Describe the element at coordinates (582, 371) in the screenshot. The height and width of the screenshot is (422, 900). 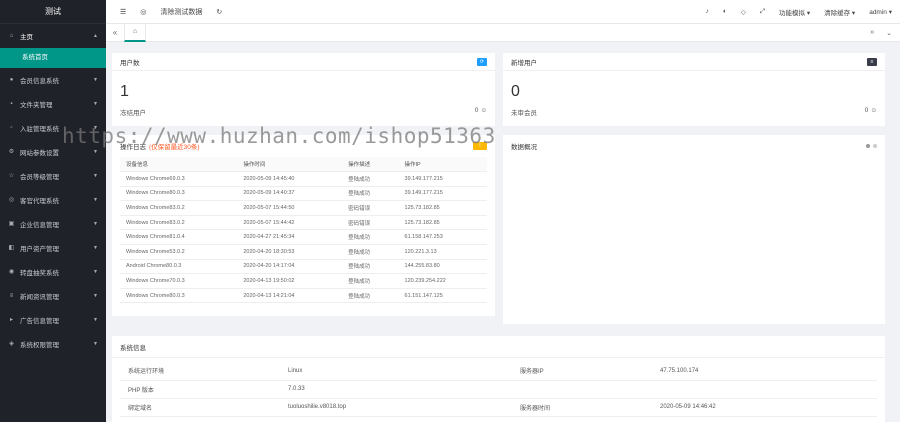
I see `info-key: 服务器IP` at that location.